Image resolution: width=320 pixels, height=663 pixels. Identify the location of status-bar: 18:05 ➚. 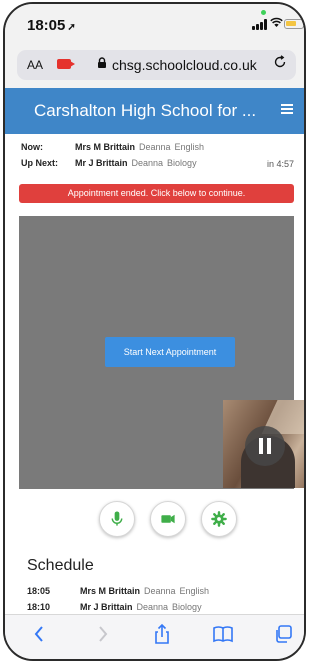
(154, 24).